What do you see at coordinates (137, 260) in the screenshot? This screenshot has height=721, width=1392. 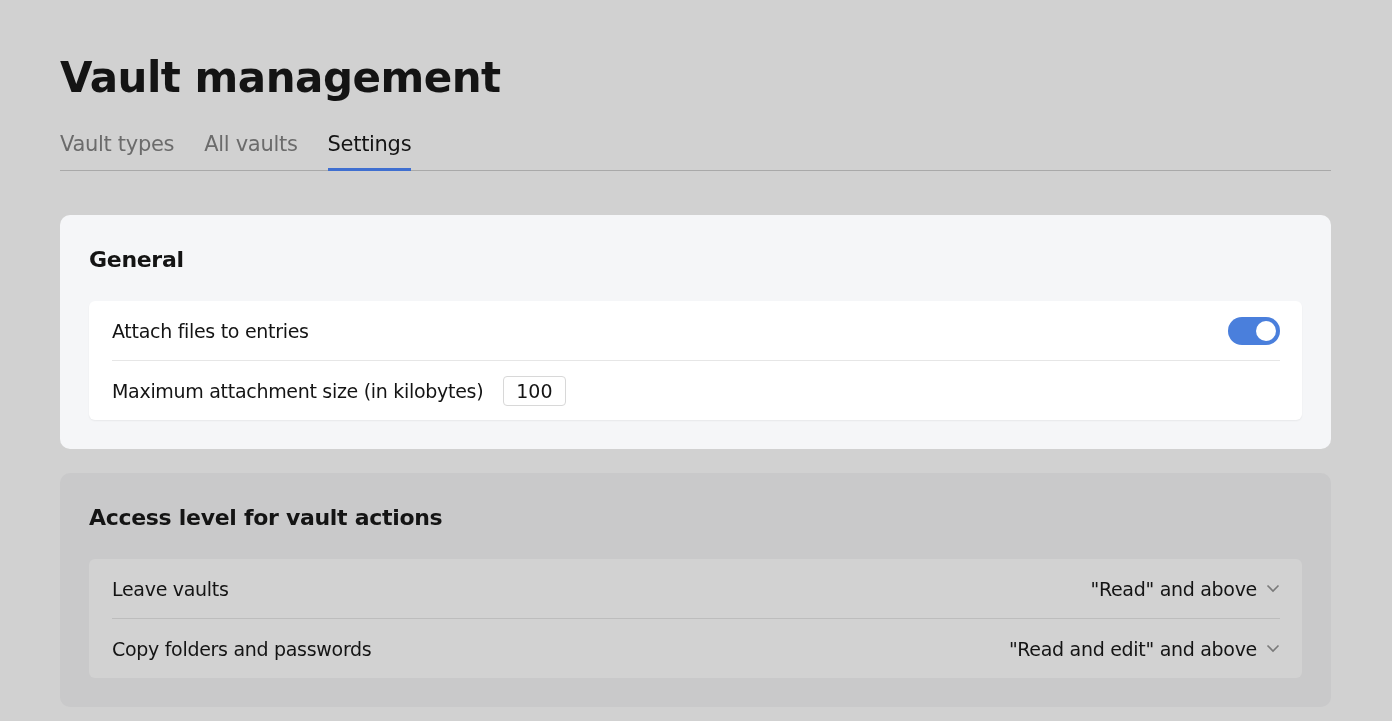 I see `section-title: General` at bounding box center [137, 260].